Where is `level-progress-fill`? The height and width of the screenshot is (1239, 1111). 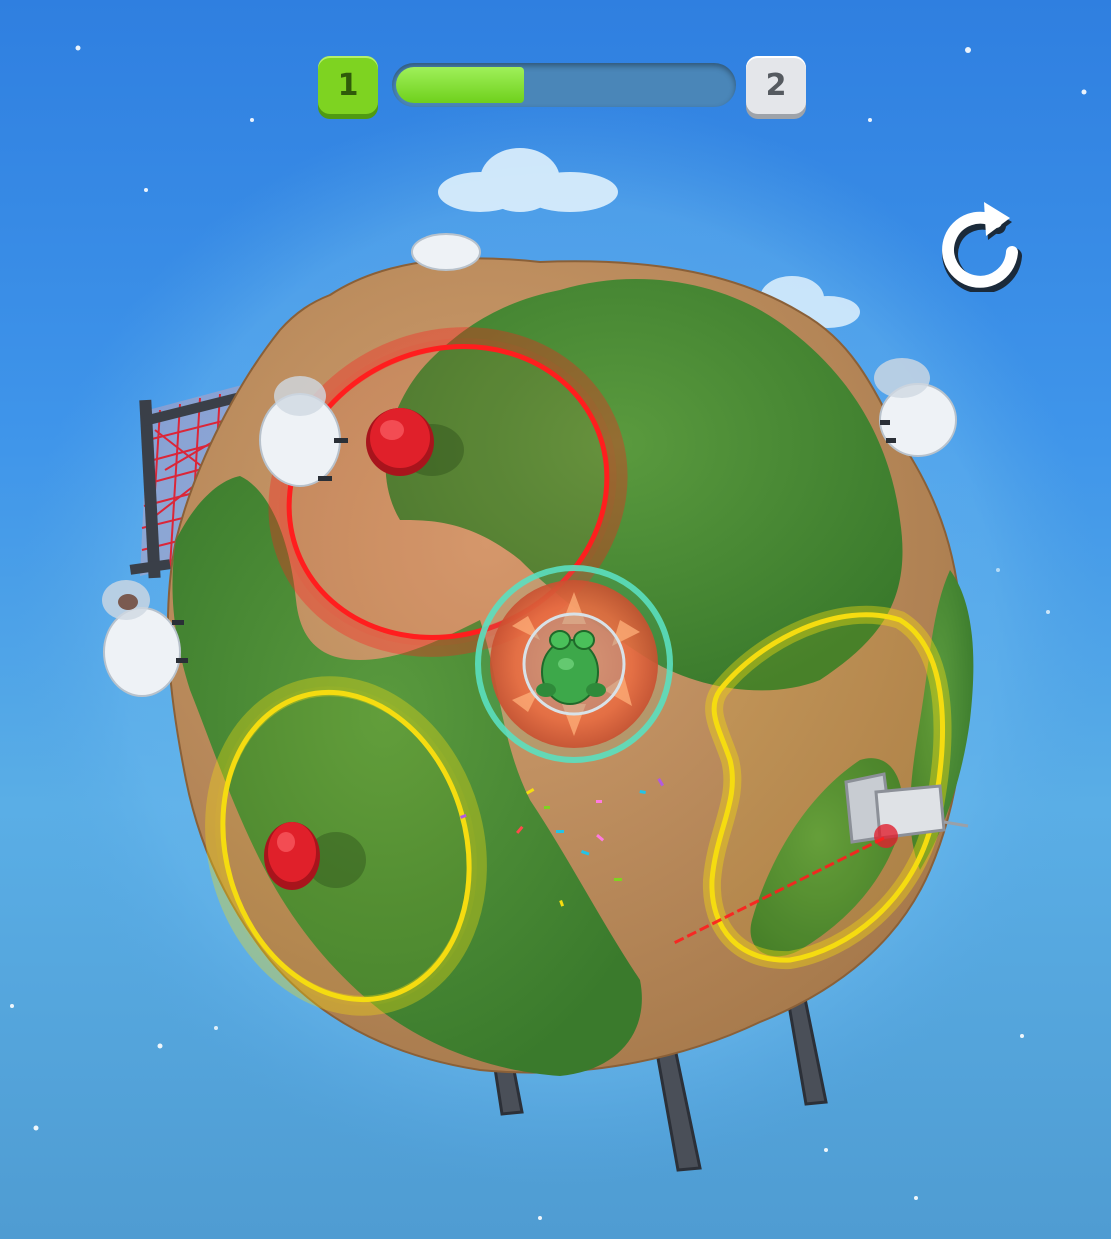 level-progress-fill is located at coordinates (460, 85).